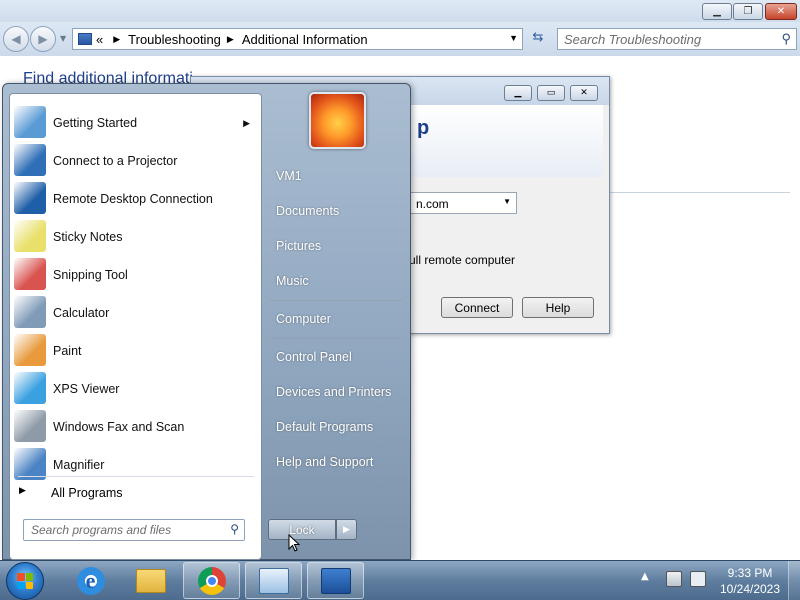 The width and height of the screenshot is (800, 600). Describe the element at coordinates (16, 39) in the screenshot. I see `back-button: ◀` at that location.